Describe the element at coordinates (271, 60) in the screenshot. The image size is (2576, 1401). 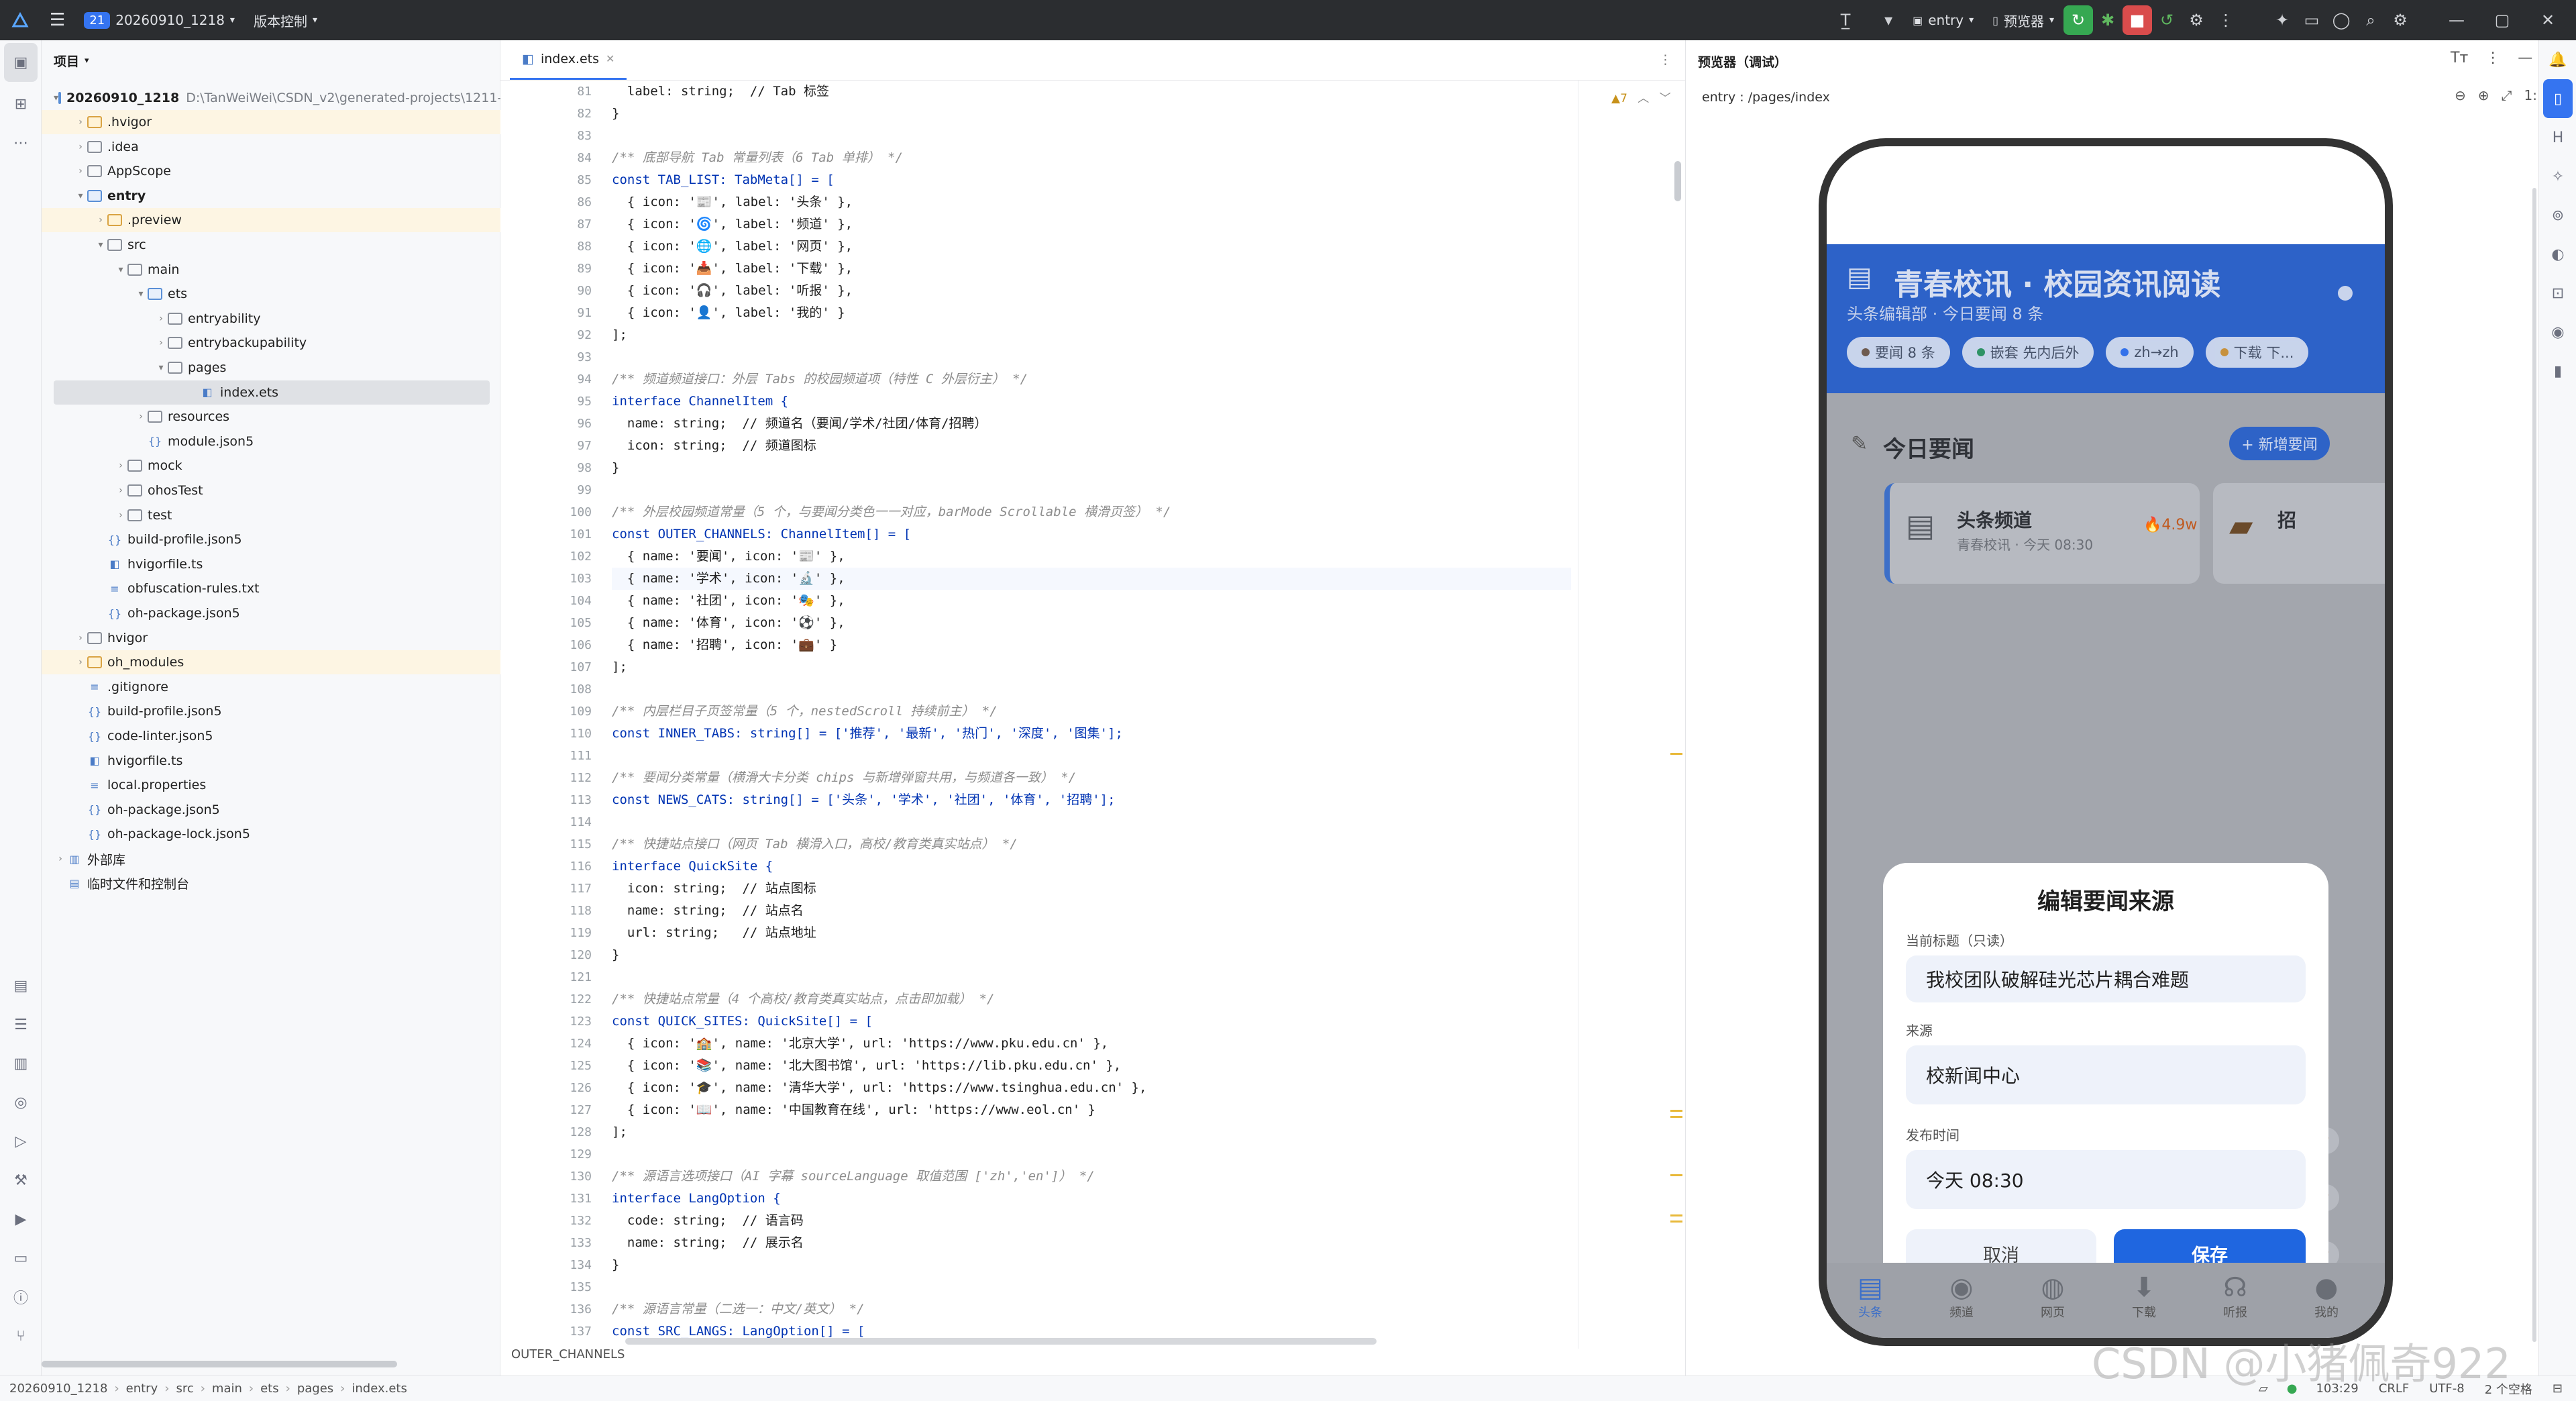
I see `project-panel-header: 项目 ▾` at that location.